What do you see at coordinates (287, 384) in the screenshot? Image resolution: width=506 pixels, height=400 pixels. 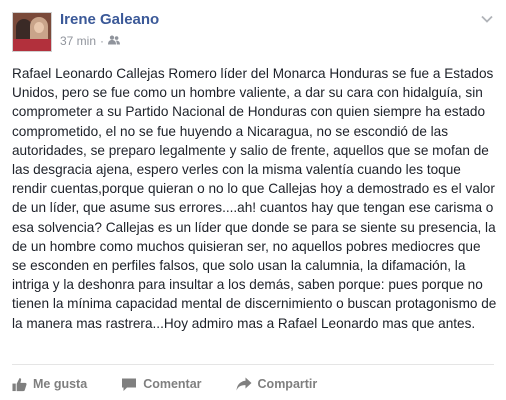 I see `share-label: Compartir` at bounding box center [287, 384].